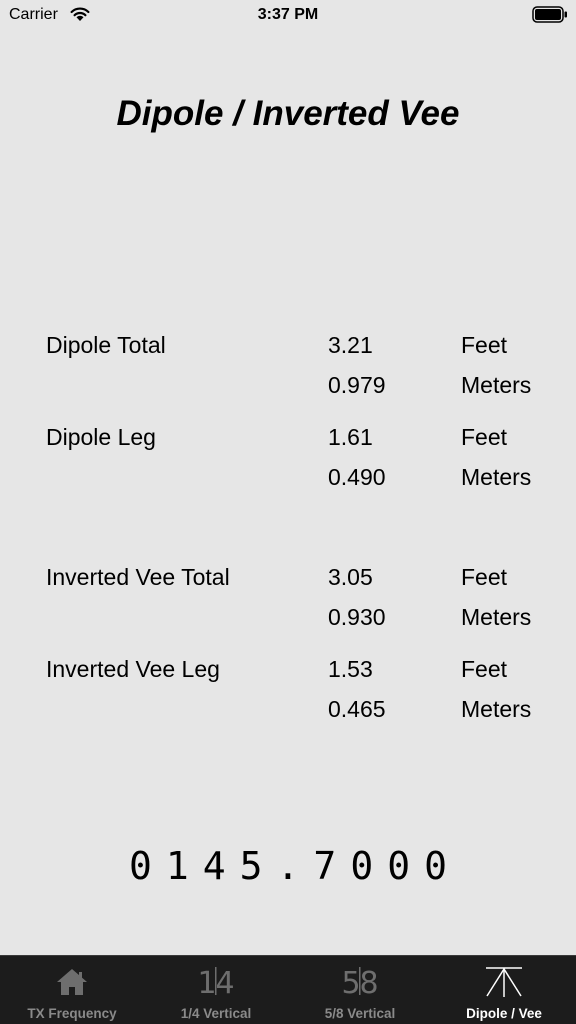  Describe the element at coordinates (350, 577) in the screenshot. I see `result-feet-value: 3.05` at that location.